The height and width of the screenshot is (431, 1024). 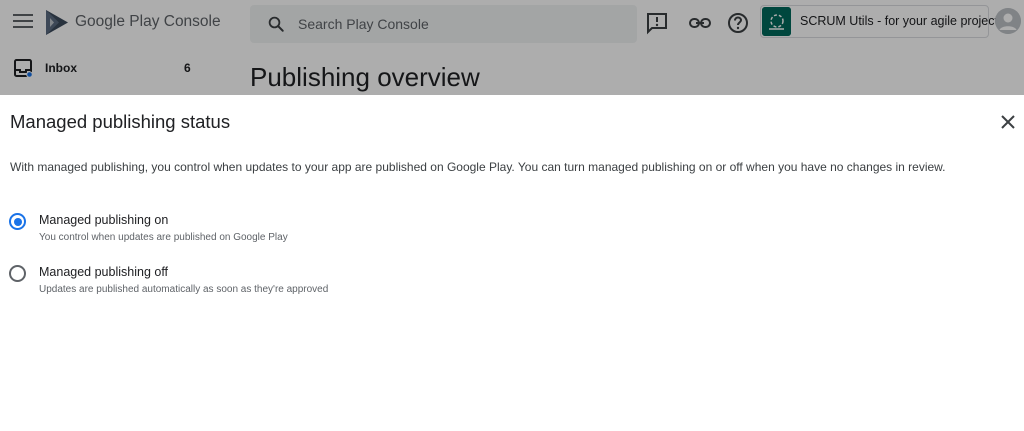 I want to click on close-icon, so click(x=1008, y=122).